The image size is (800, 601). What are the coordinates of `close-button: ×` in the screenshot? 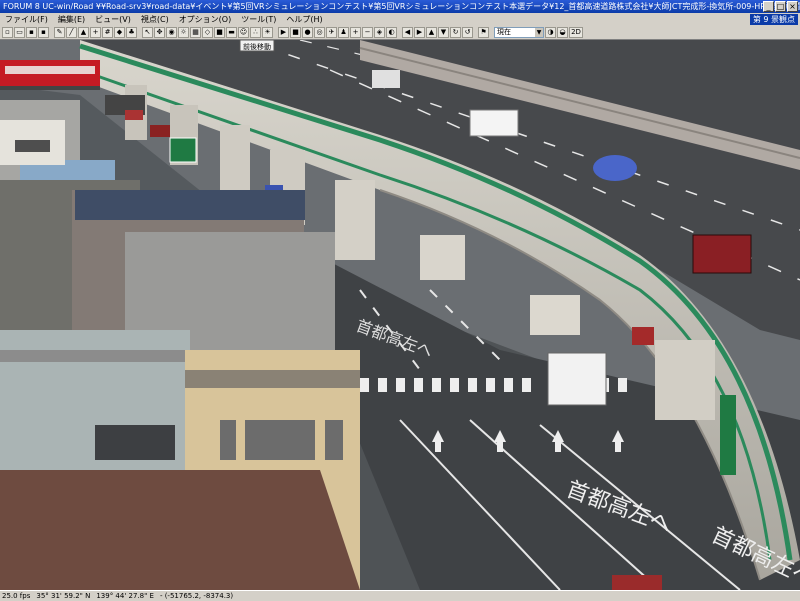 It's located at (792, 6).